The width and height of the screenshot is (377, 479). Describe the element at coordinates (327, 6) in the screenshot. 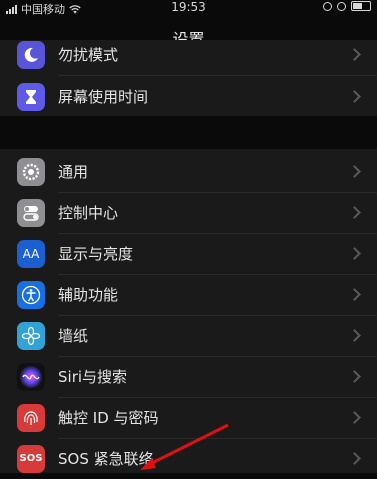

I see `alarm-icon` at that location.